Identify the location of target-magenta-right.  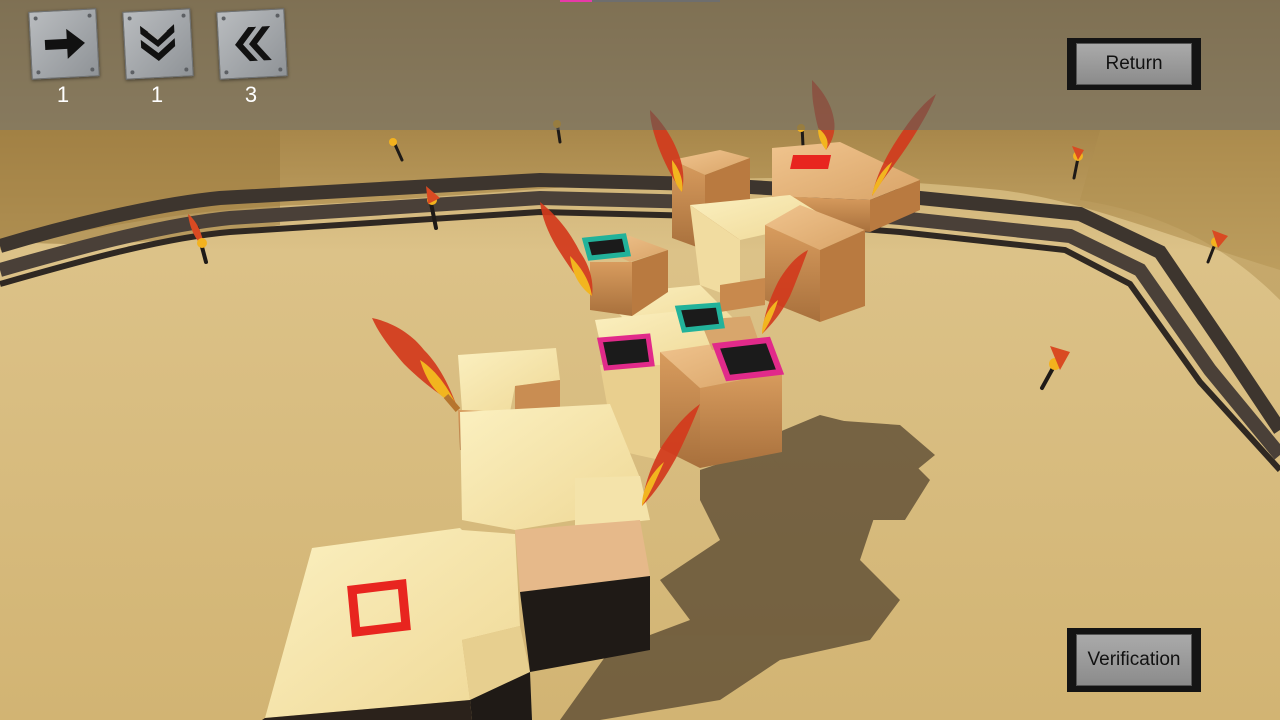
(748, 359).